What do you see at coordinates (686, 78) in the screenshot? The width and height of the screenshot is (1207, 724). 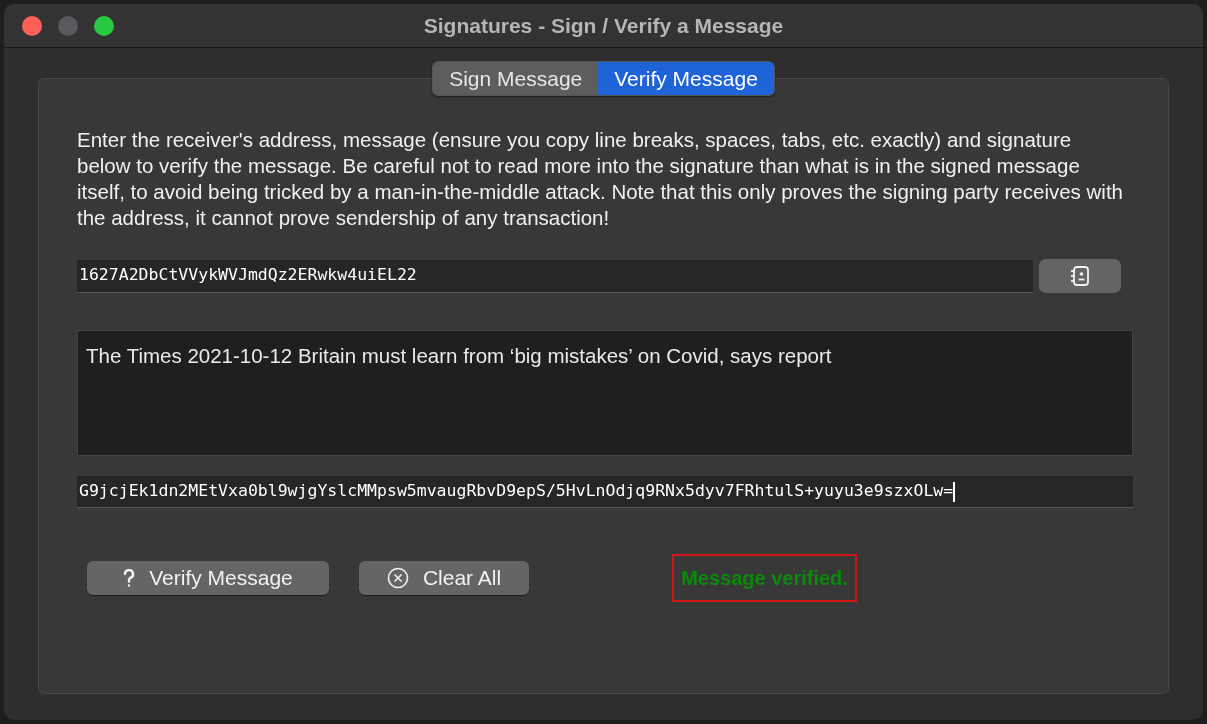 I see `tab: Verify Message` at bounding box center [686, 78].